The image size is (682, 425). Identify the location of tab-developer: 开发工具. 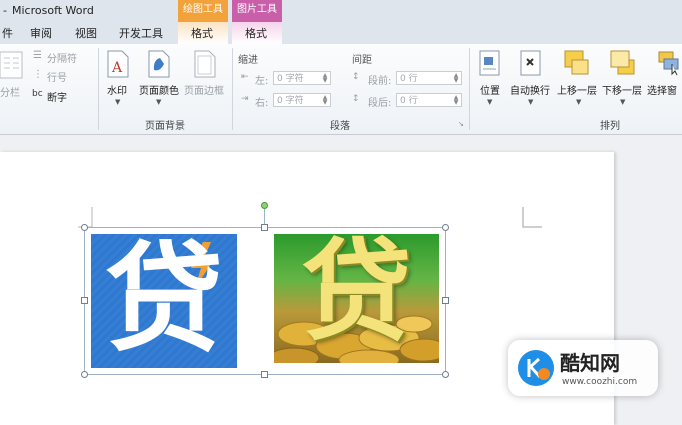
(141, 33).